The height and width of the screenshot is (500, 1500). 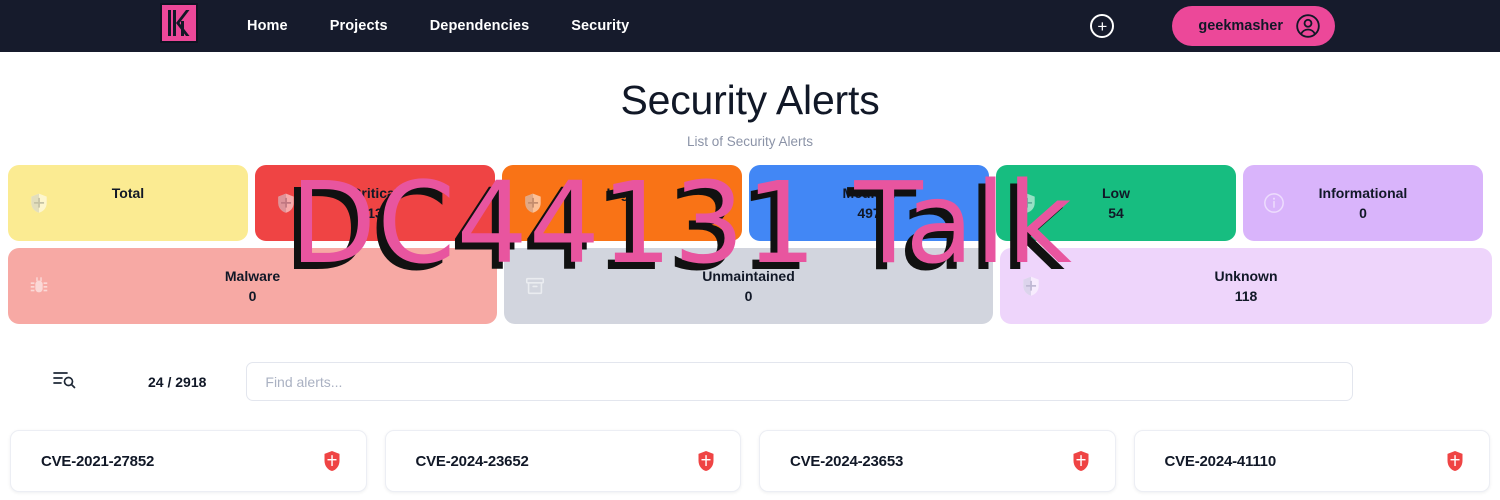 What do you see at coordinates (562, 461) in the screenshot?
I see `alert-card: CVE-2024-23652` at bounding box center [562, 461].